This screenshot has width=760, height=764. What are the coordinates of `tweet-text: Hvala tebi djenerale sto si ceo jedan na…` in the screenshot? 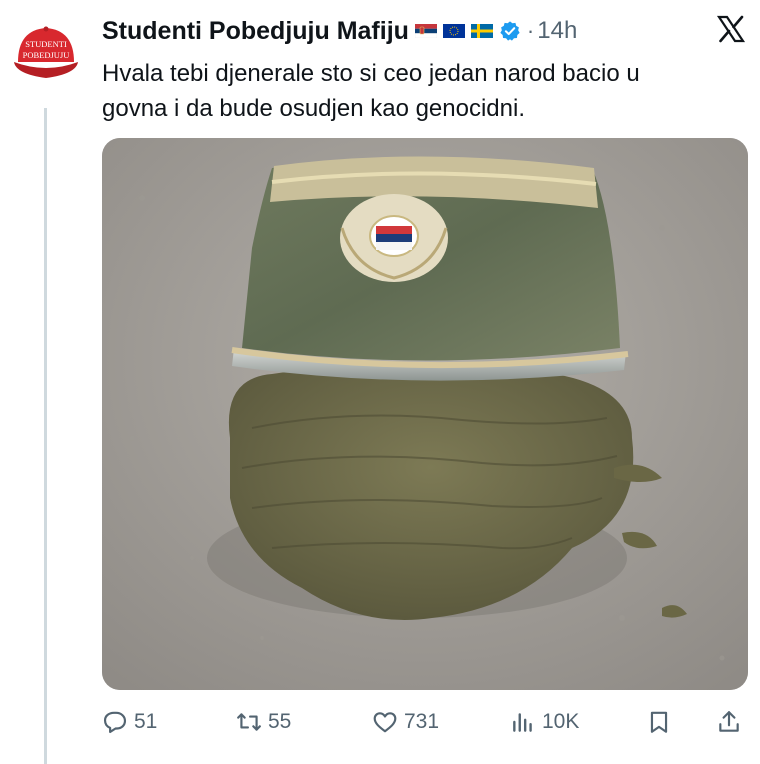 It's located at (422, 91).